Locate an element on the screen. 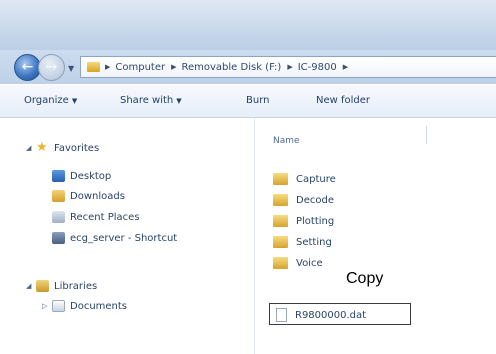  organize-label: Organize is located at coordinates (46, 100).